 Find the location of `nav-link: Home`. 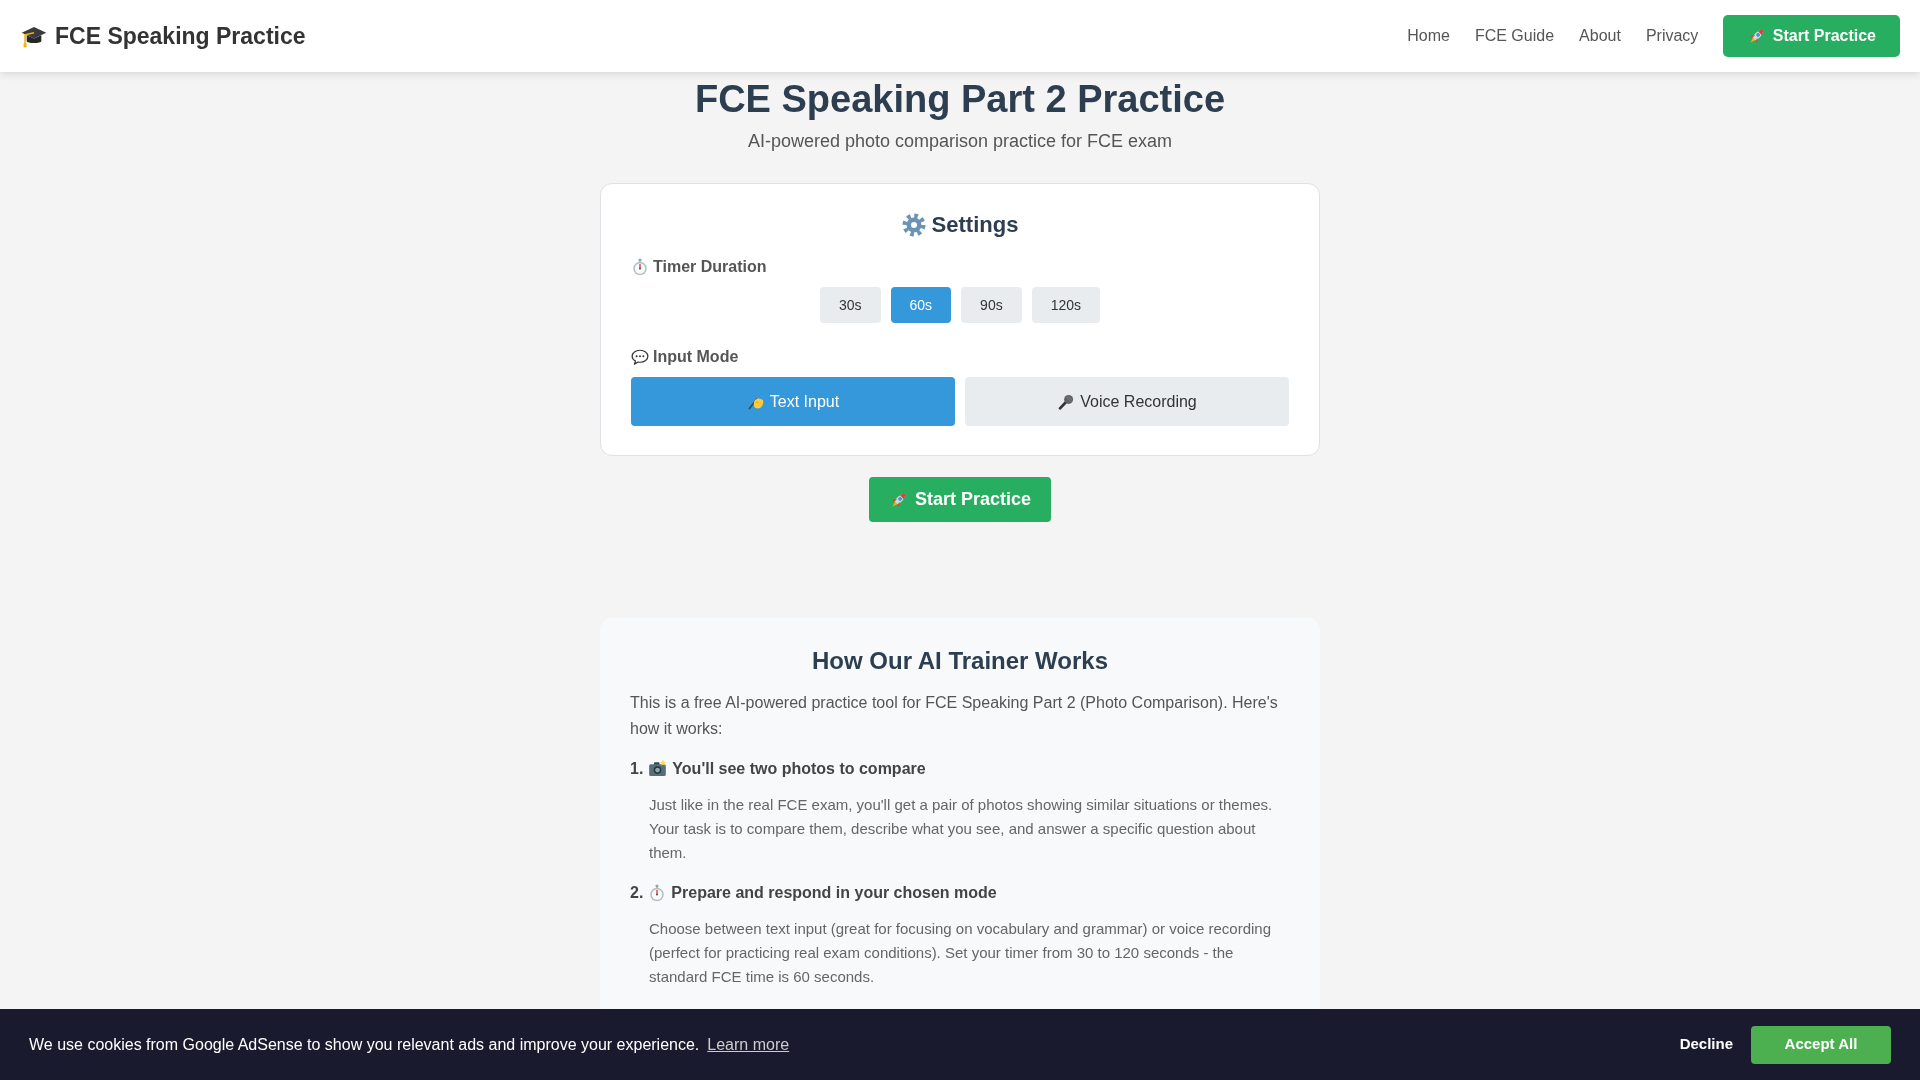

nav-link: Home is located at coordinates (1428, 36).